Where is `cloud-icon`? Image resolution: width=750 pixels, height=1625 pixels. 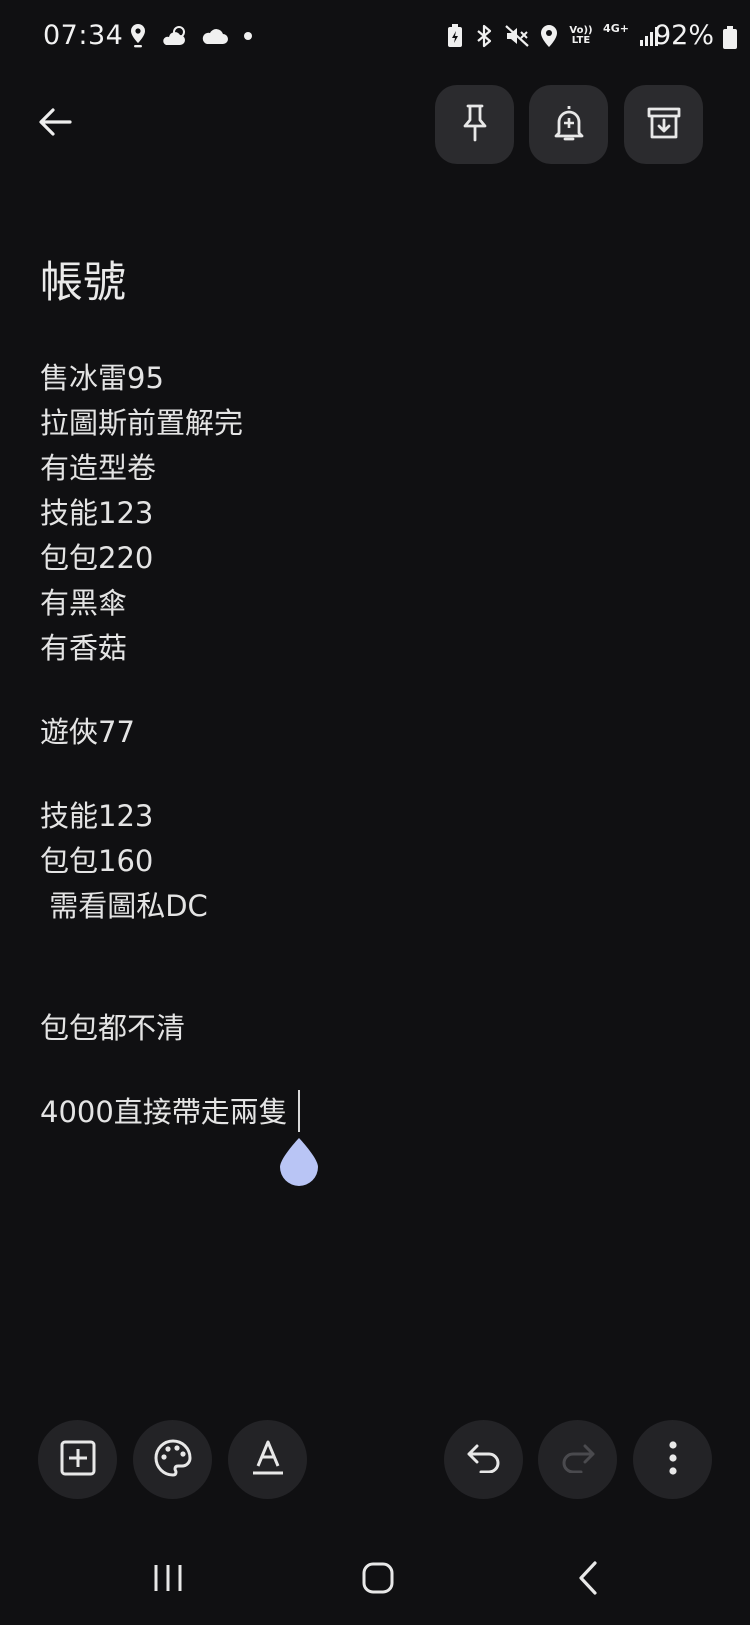
cloud-icon is located at coordinates (215, 36).